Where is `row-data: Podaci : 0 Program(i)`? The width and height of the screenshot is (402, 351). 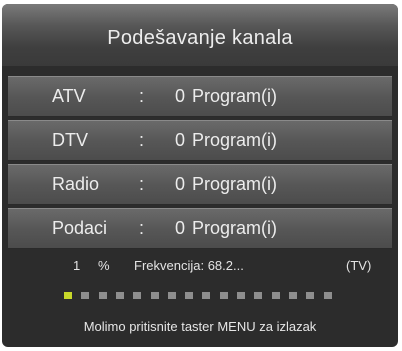 row-data: Podaci : 0 Program(i) is located at coordinates (200, 228).